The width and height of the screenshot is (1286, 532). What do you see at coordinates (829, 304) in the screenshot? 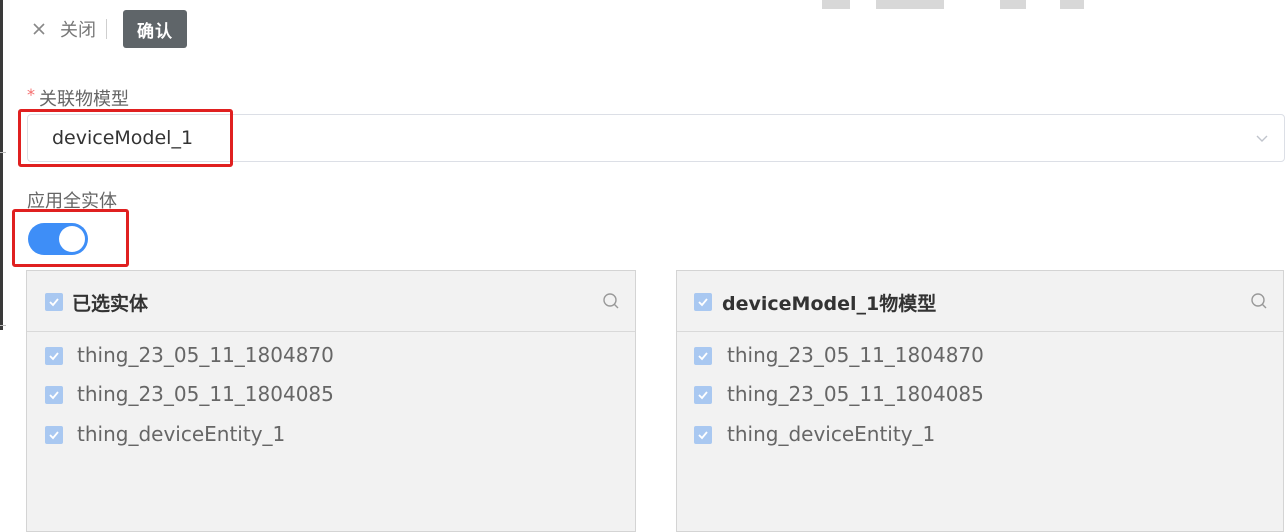
I see `panel-title: deviceModel_1物模型` at bounding box center [829, 304].